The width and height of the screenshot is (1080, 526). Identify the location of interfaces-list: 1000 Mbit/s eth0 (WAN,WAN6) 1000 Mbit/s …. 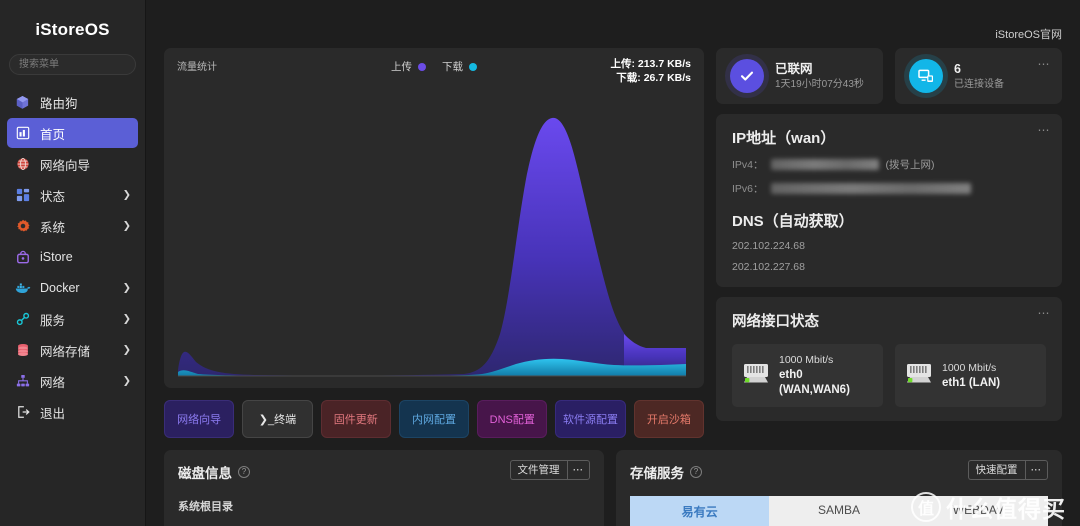
(889, 375).